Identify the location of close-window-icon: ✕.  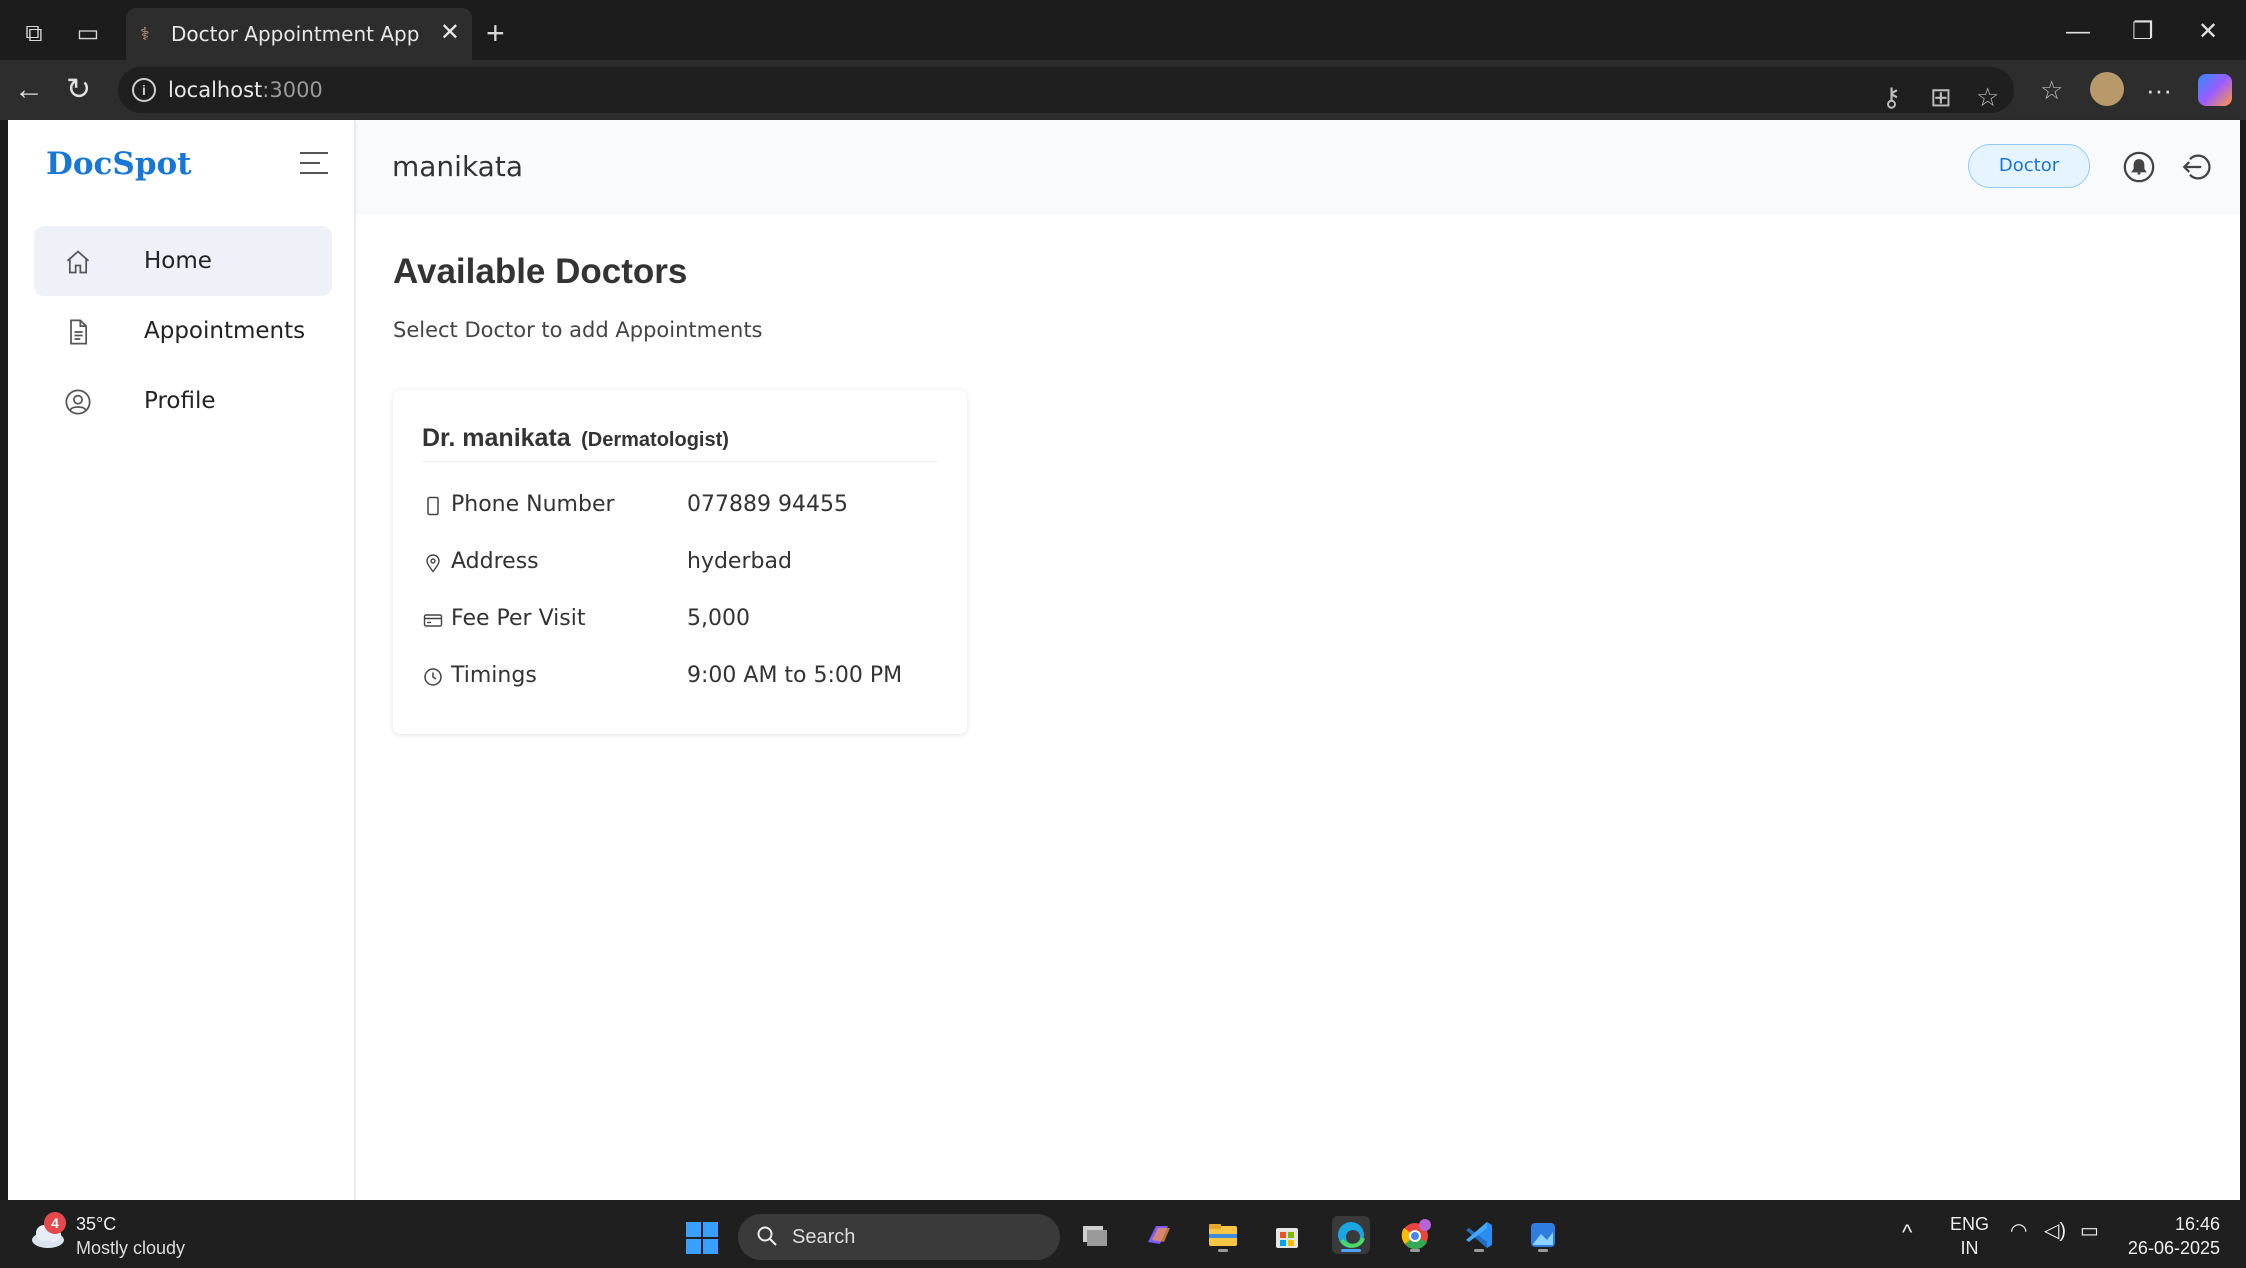
(2208, 32).